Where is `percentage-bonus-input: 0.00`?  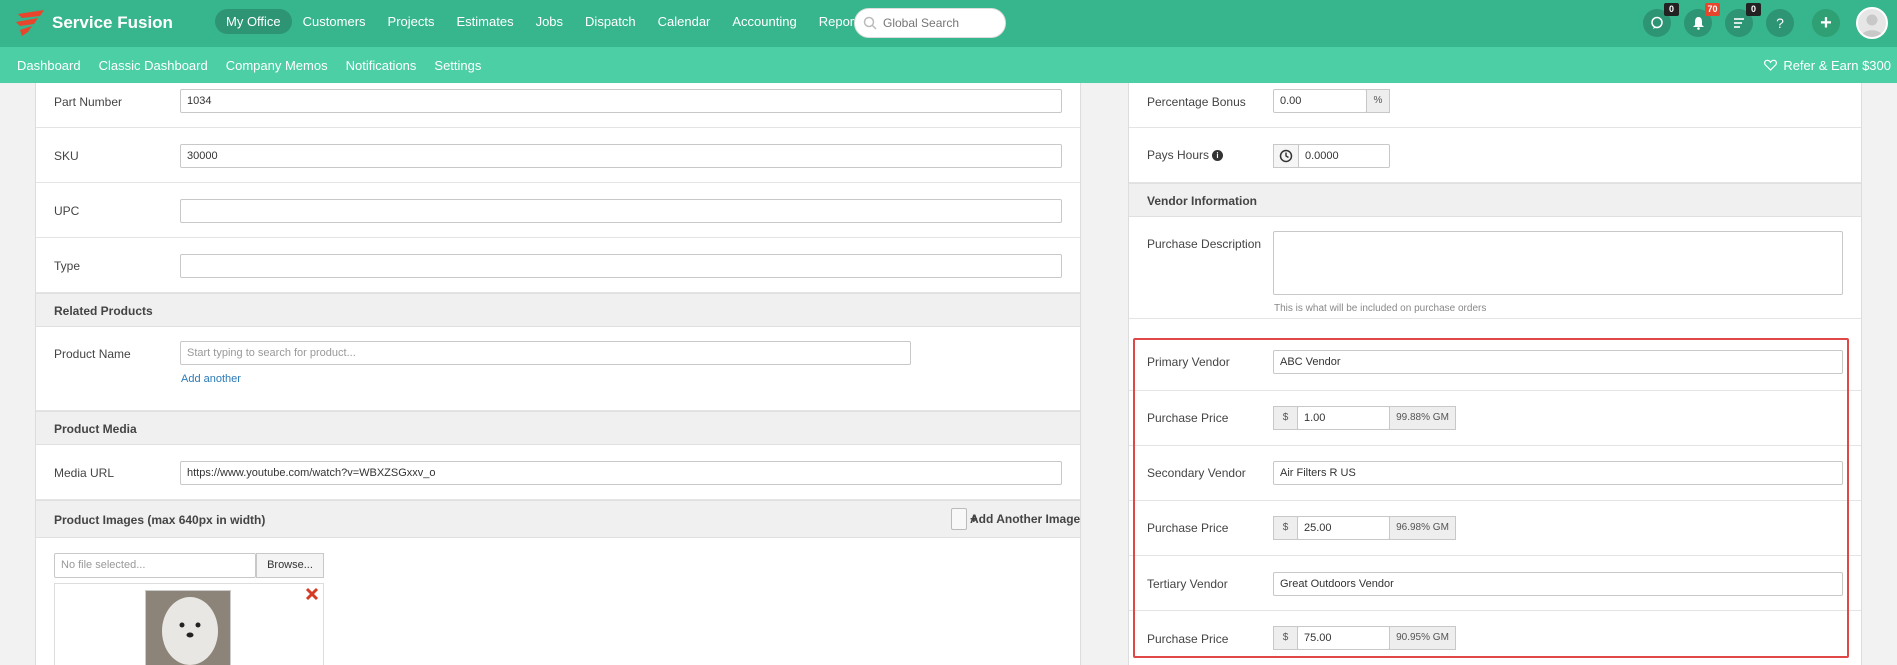 percentage-bonus-input: 0.00 is located at coordinates (1320, 101).